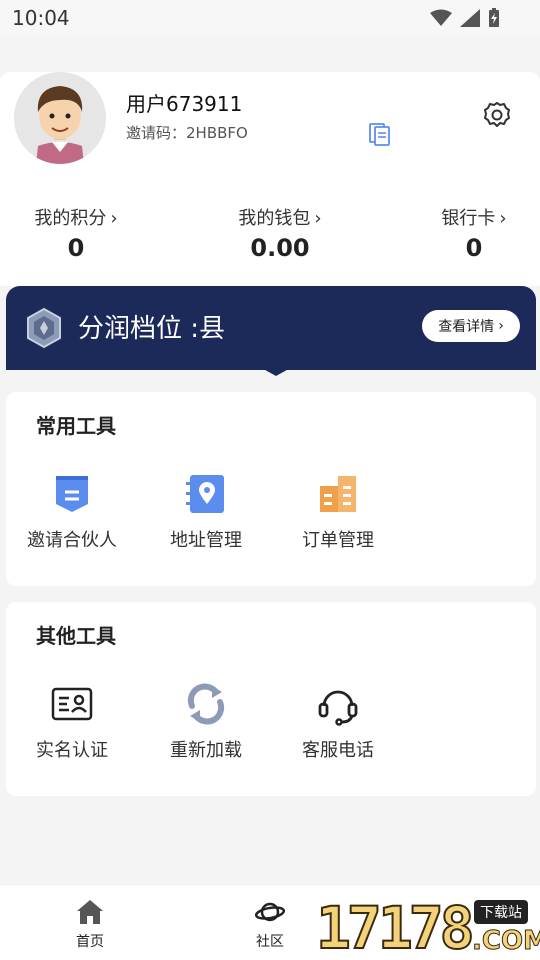  I want to click on wifi-icon, so click(441, 17).